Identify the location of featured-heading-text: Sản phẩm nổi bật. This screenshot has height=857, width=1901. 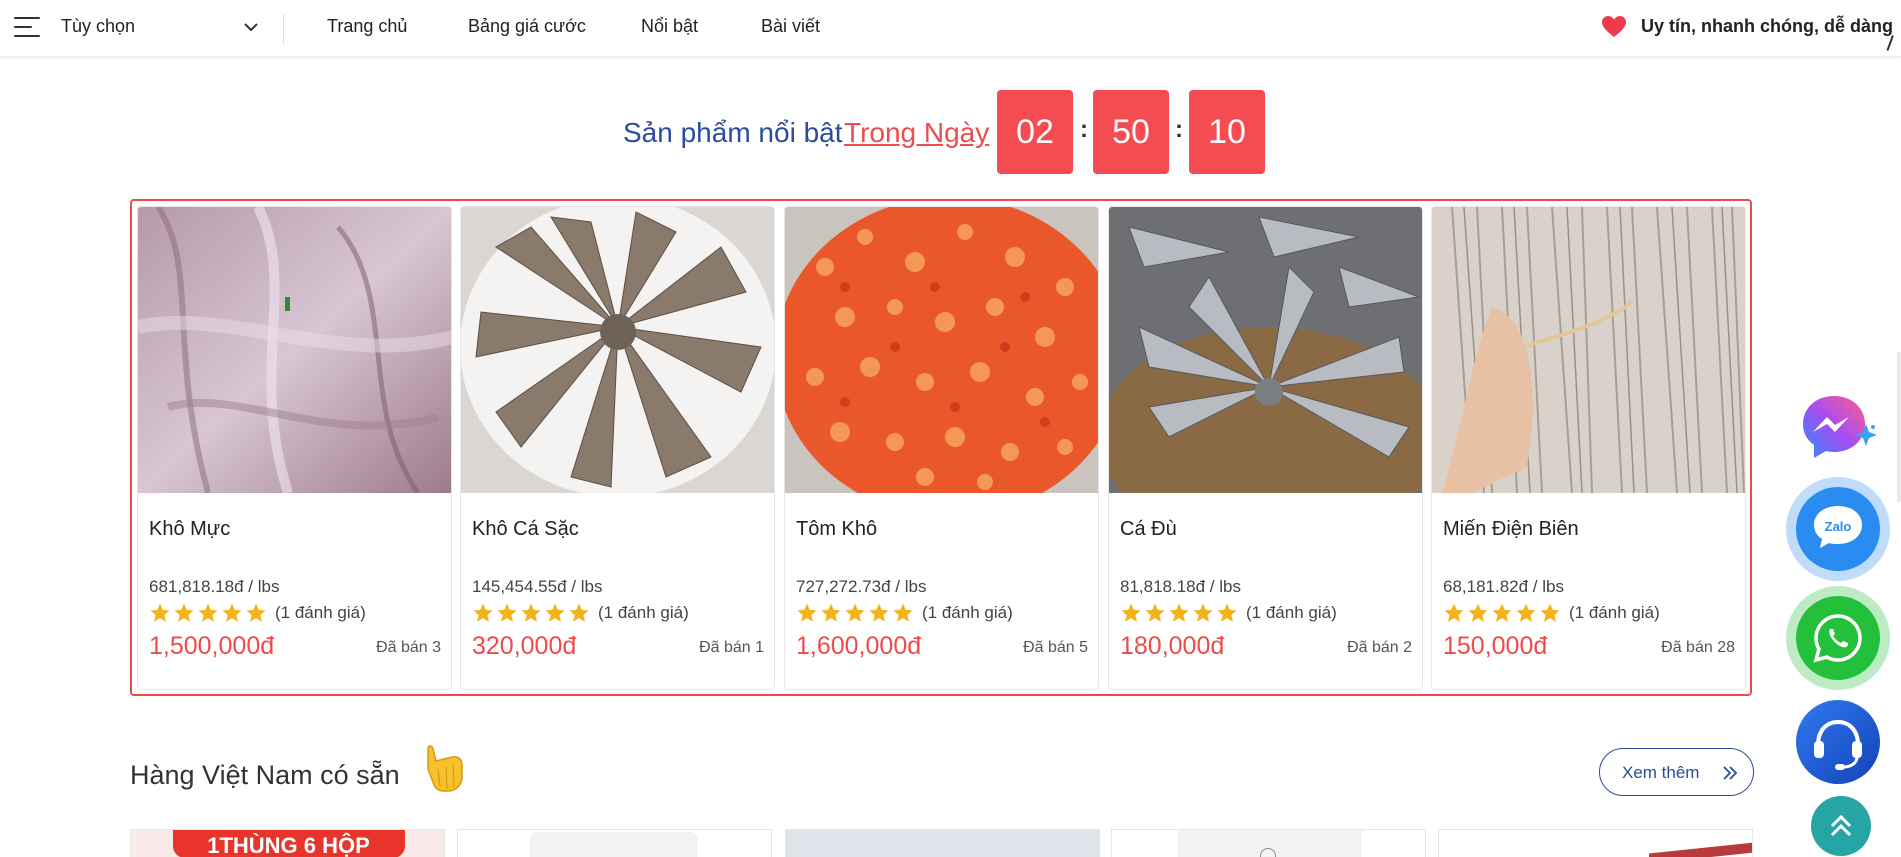
(733, 132).